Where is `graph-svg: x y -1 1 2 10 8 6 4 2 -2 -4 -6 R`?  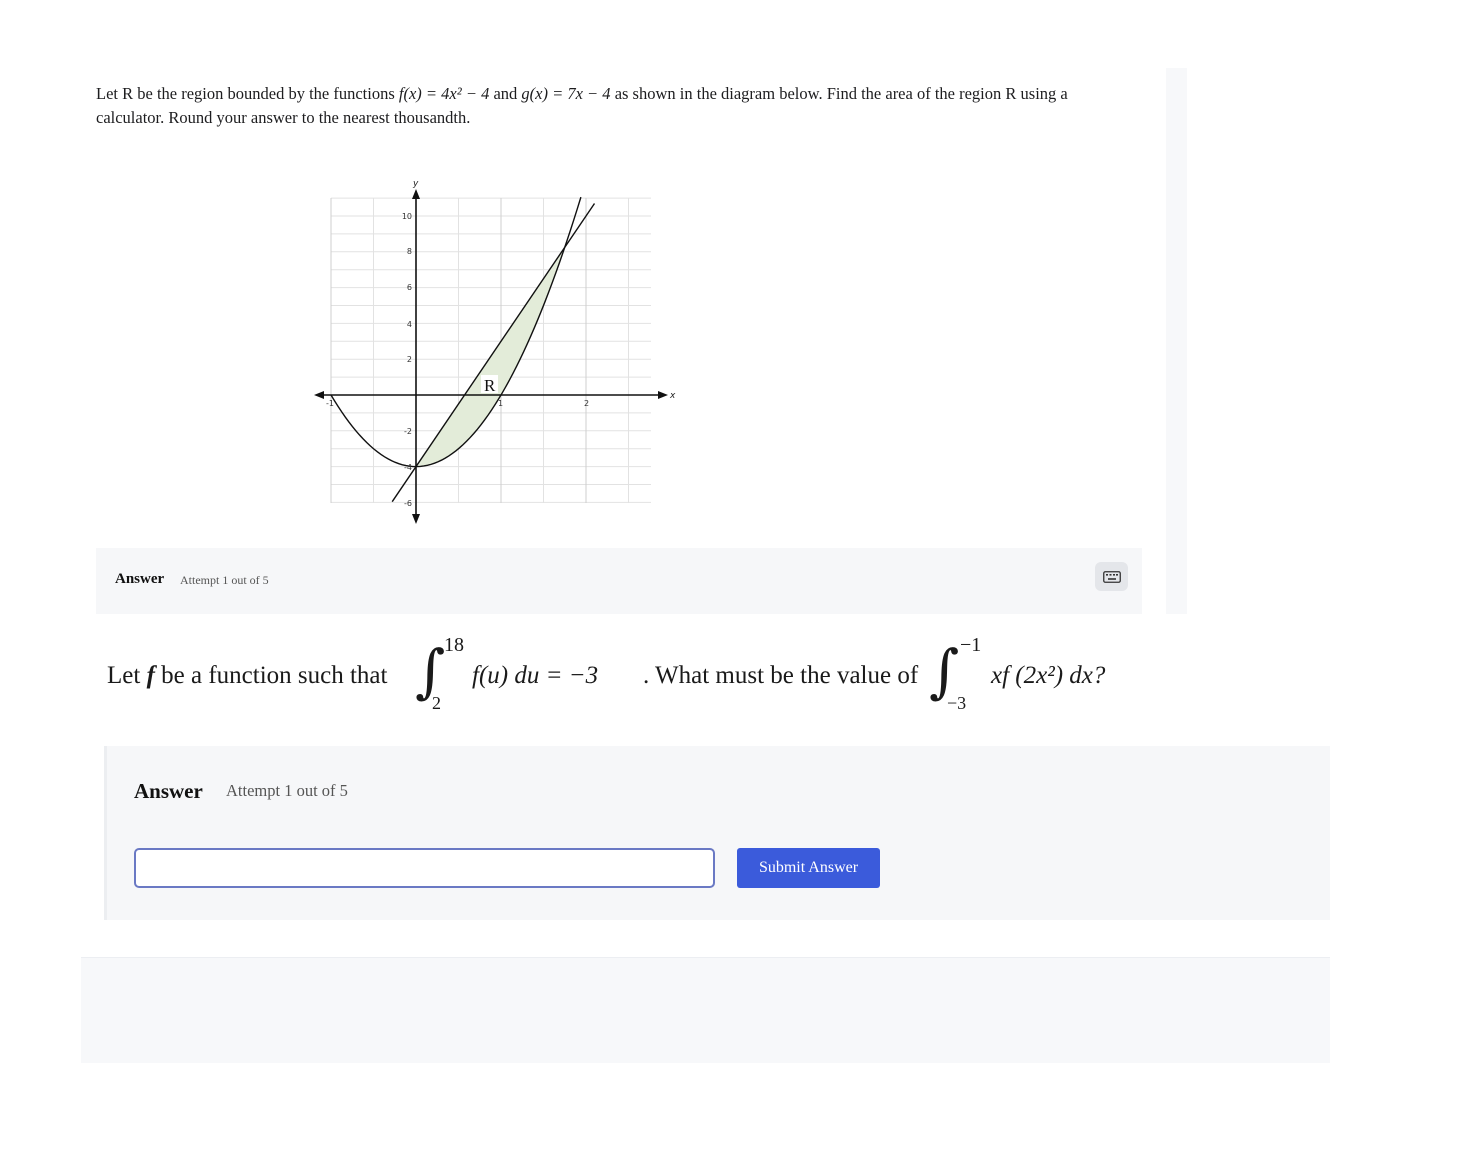
graph-svg: x y -1 1 2 10 8 6 4 2 -2 -4 -6 R is located at coordinates (495, 351).